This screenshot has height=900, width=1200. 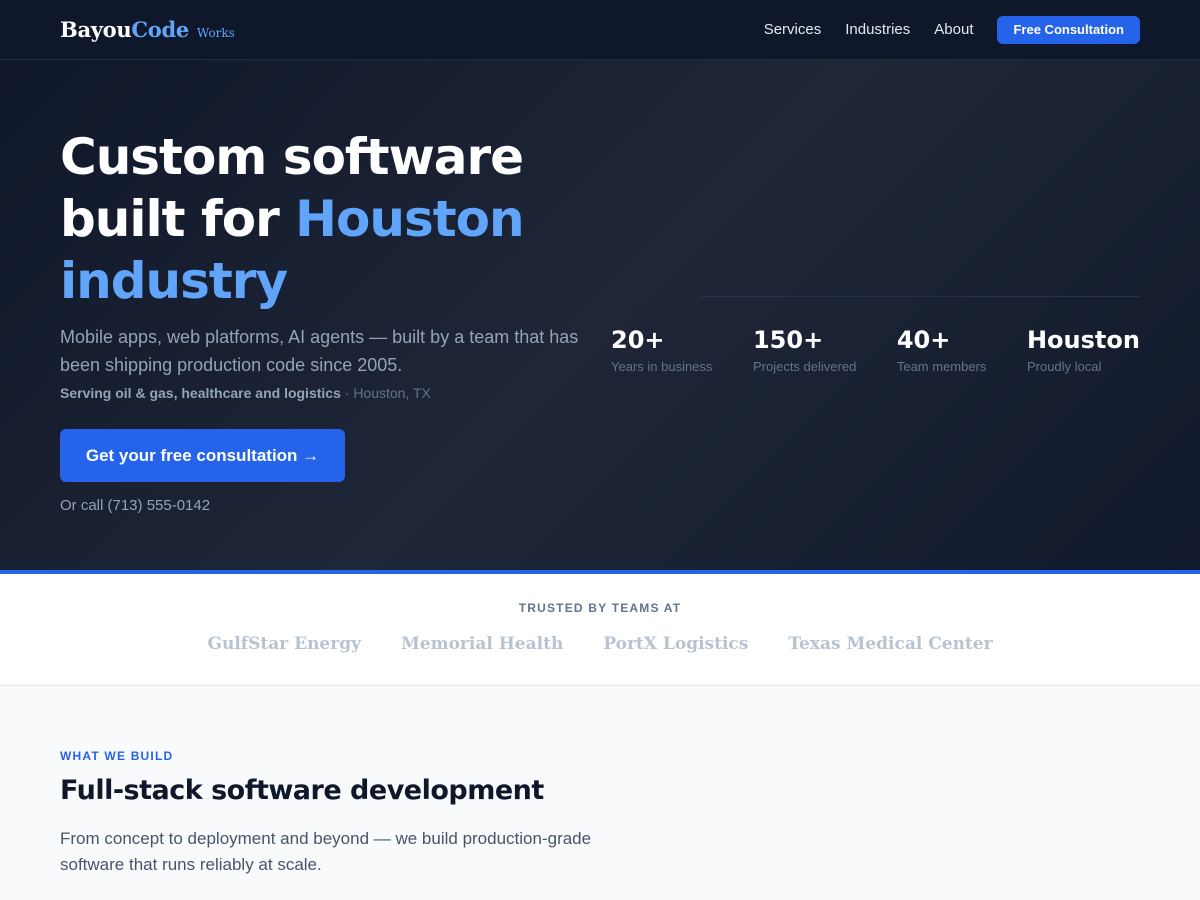 I want to click on client-logo-tmc: Texas Medical Center, so click(x=890, y=644).